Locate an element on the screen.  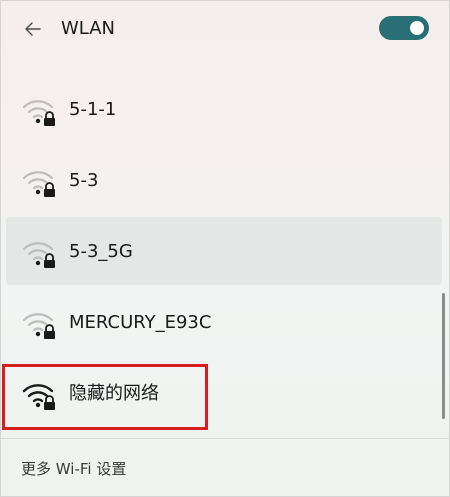
arrow-left-icon is located at coordinates (33, 29).